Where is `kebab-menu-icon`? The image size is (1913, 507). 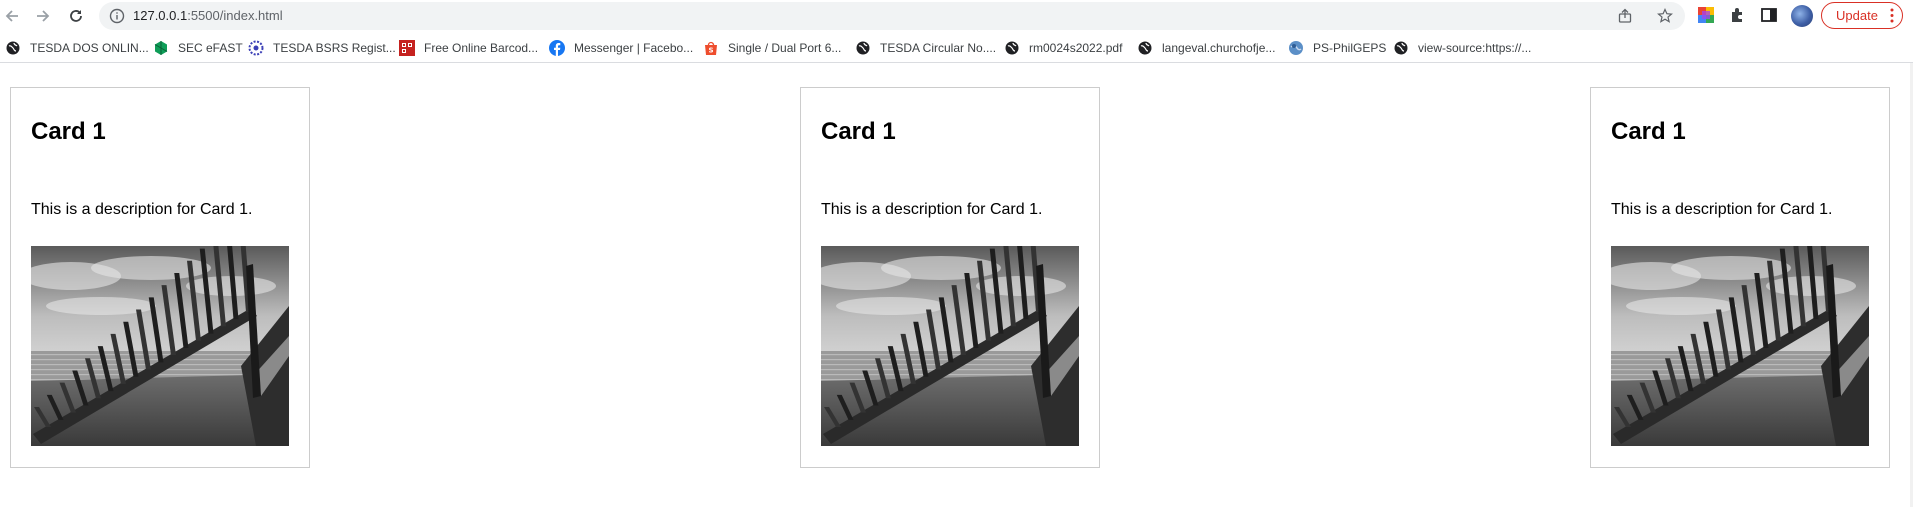 kebab-menu-icon is located at coordinates (1892, 15).